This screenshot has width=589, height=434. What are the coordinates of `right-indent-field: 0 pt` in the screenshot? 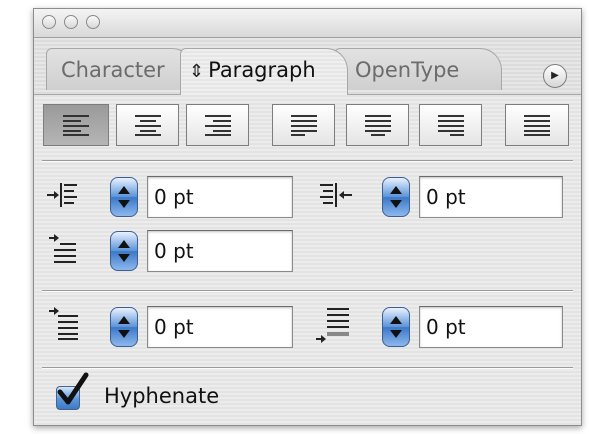 It's located at (491, 197).